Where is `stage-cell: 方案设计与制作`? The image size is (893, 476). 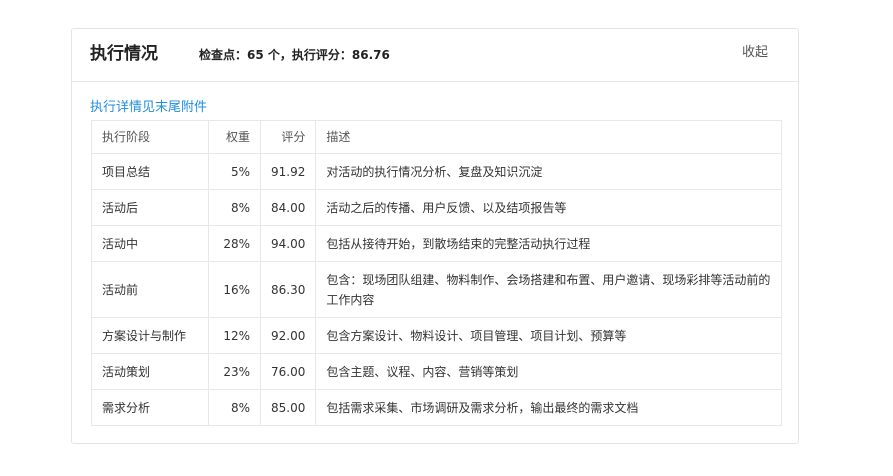 stage-cell: 方案设计与制作 is located at coordinates (150, 335).